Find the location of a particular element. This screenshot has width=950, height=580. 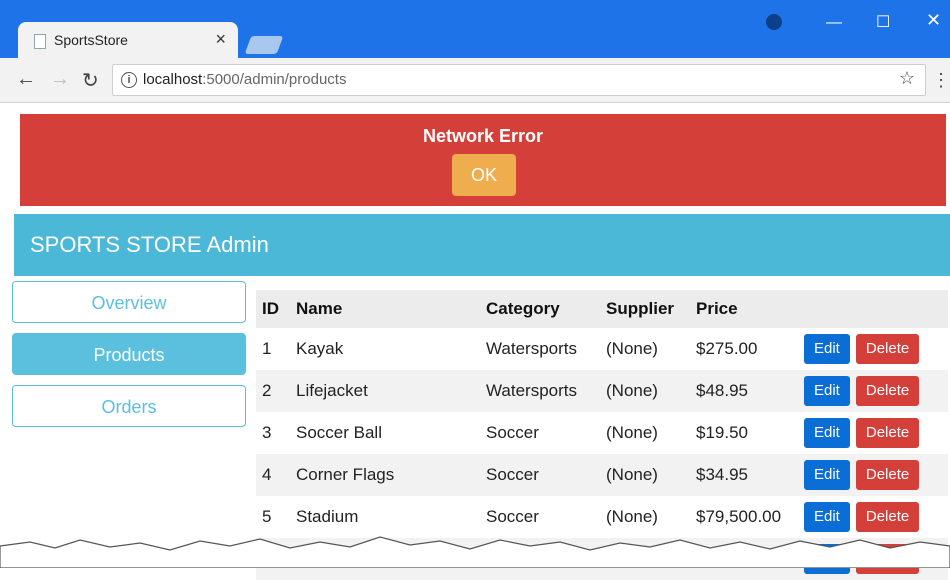

cell-name: Corner Flags is located at coordinates (345, 474).